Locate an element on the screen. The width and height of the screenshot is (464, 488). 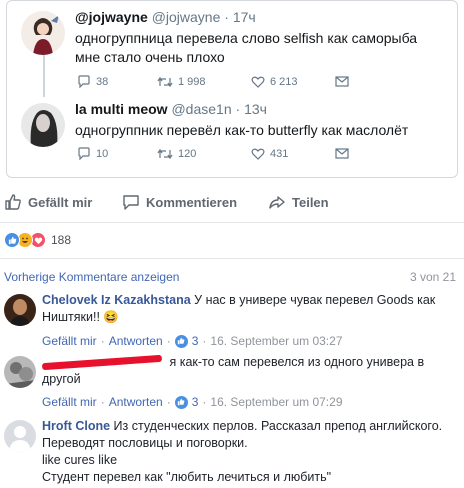
share-label: Teilen is located at coordinates (310, 202).